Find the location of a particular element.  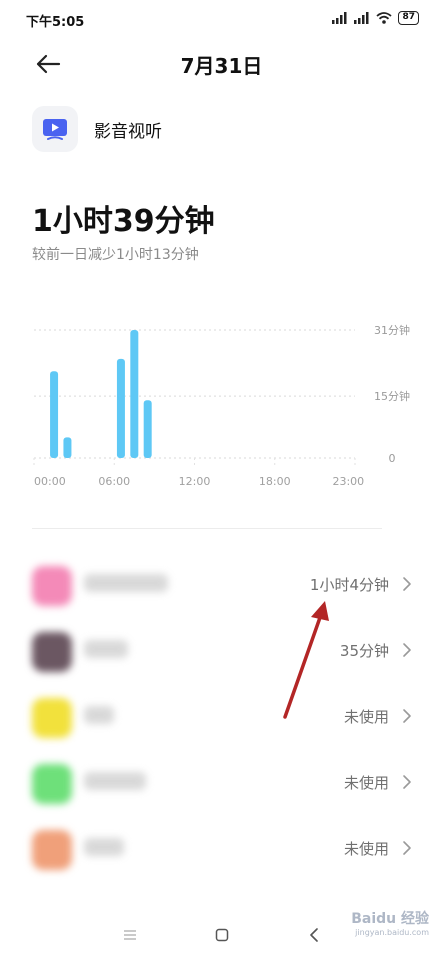

chart-y-tick-label: 31分钟 is located at coordinates (392, 330).